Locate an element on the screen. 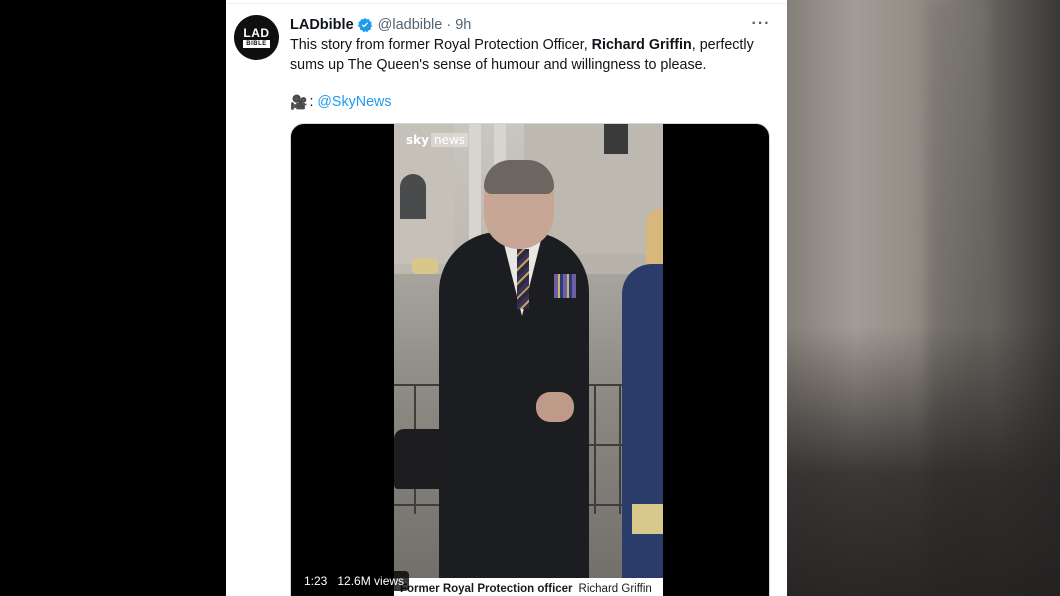 This screenshot has width=1060, height=596. woman-skirt is located at coordinates (647, 519).